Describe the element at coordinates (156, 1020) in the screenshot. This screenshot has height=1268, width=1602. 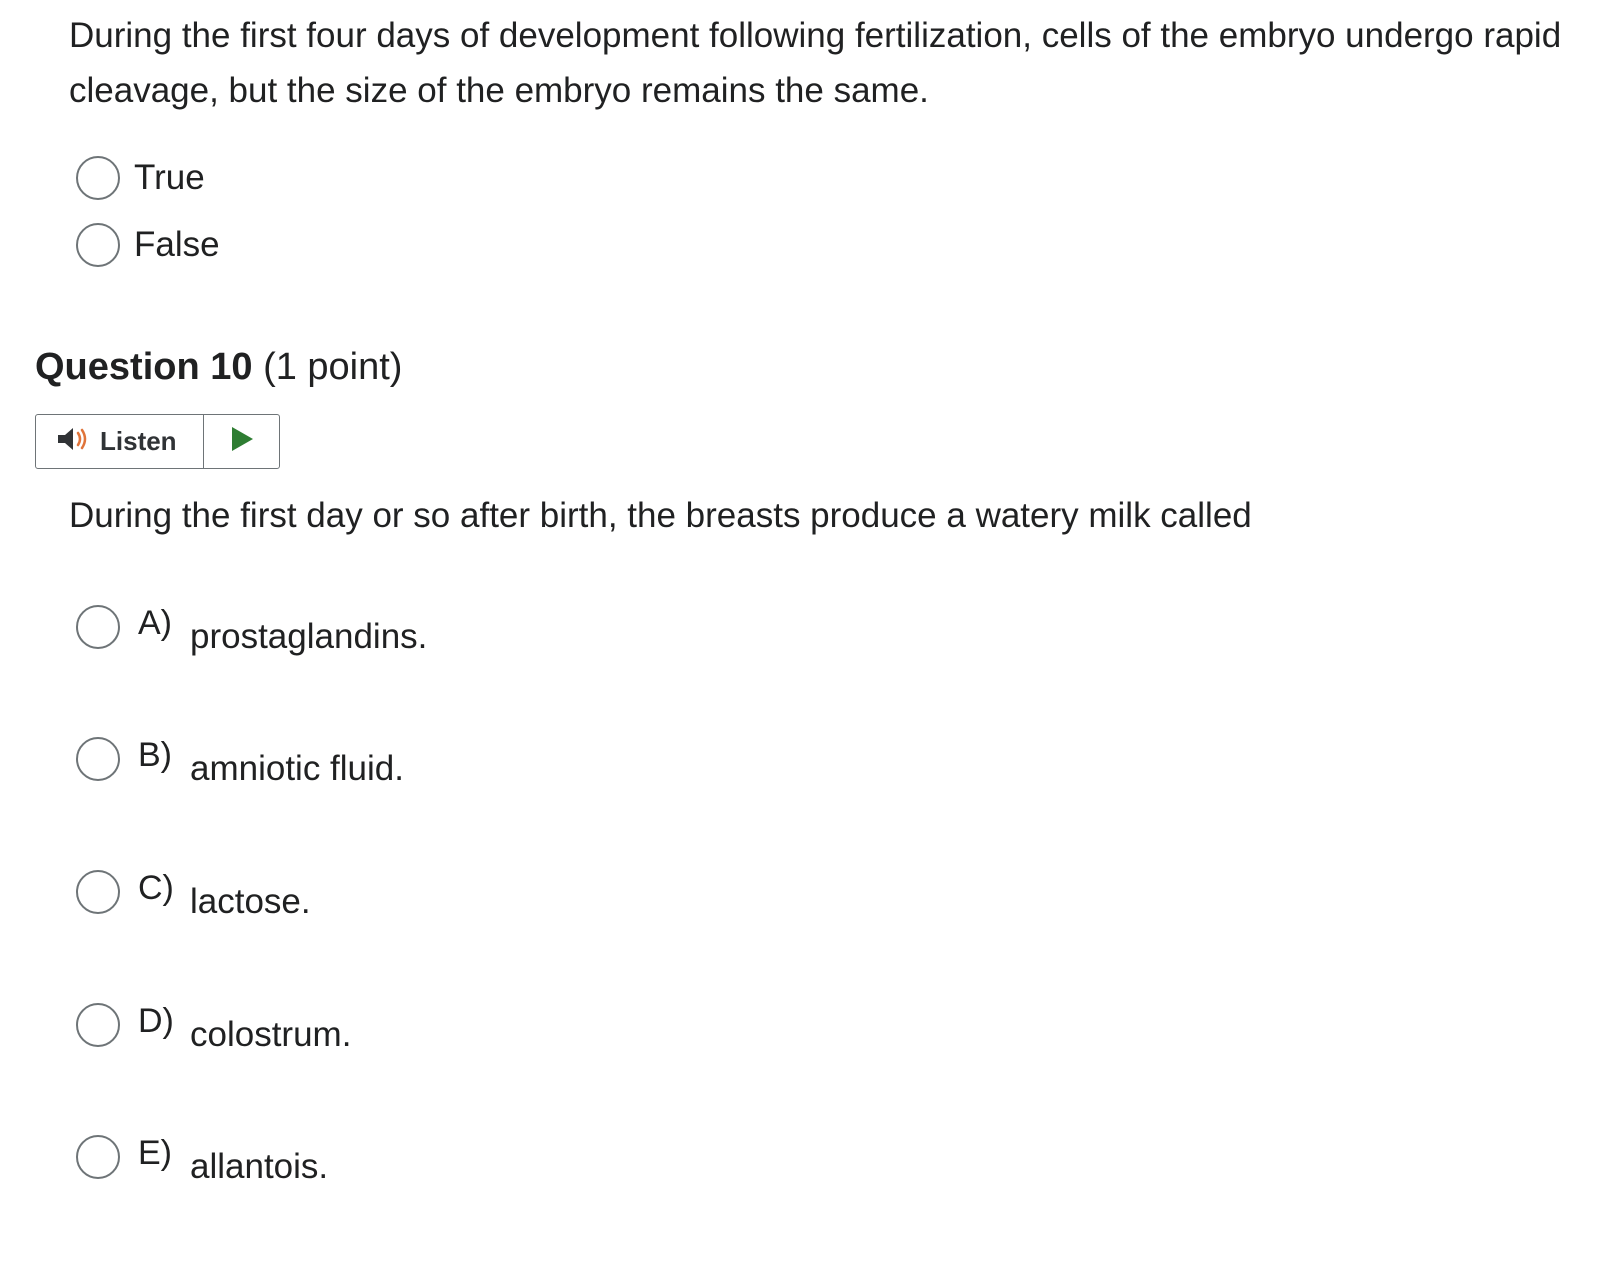
I see `option-letter: D)` at that location.